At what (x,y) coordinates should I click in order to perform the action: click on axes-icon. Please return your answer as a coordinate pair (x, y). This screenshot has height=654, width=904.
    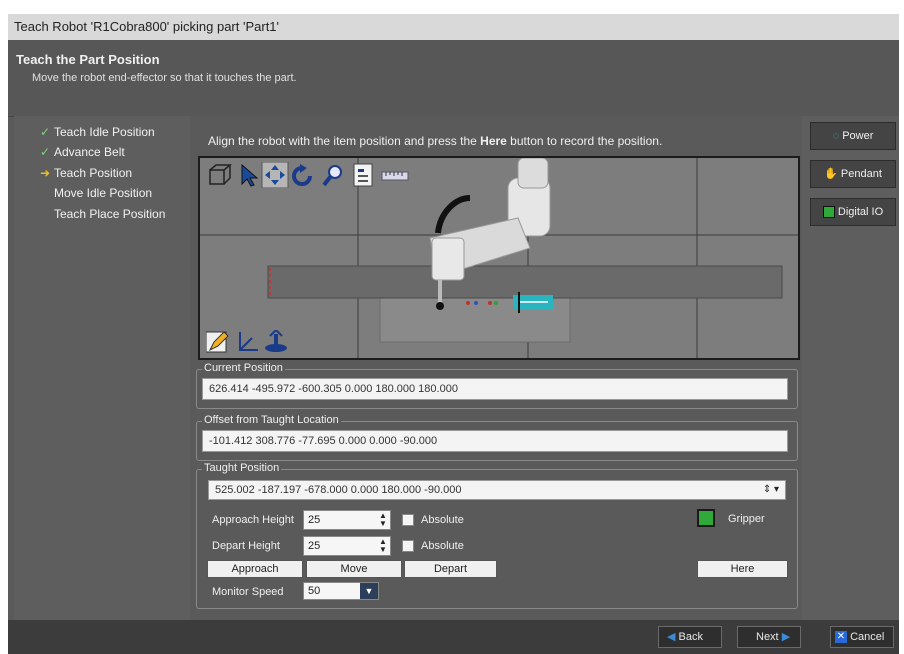
    Looking at the image, I should click on (248, 341).